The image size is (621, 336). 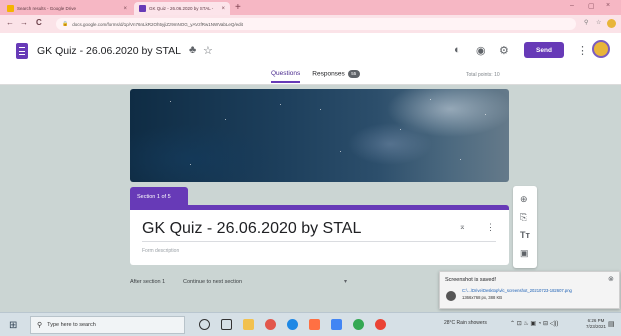 What do you see at coordinates (248, 324) in the screenshot?
I see `file-explorer-icon` at bounding box center [248, 324].